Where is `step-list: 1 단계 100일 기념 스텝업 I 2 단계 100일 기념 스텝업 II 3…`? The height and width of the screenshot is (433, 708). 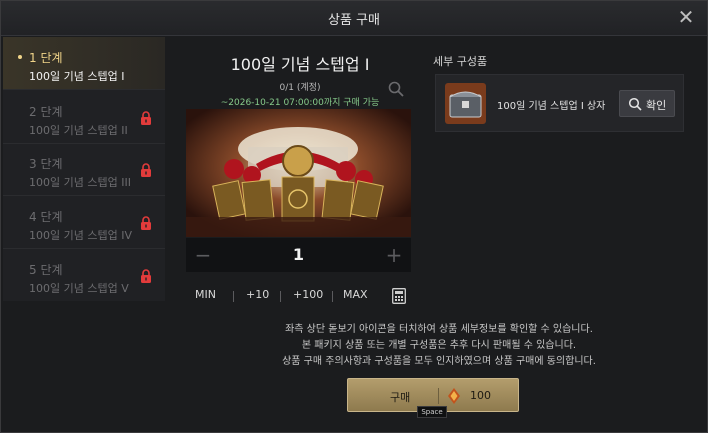 step-list: 1 단계 100일 기념 스텝업 I 2 단계 100일 기념 스텝업 II 3… is located at coordinates (84, 169).